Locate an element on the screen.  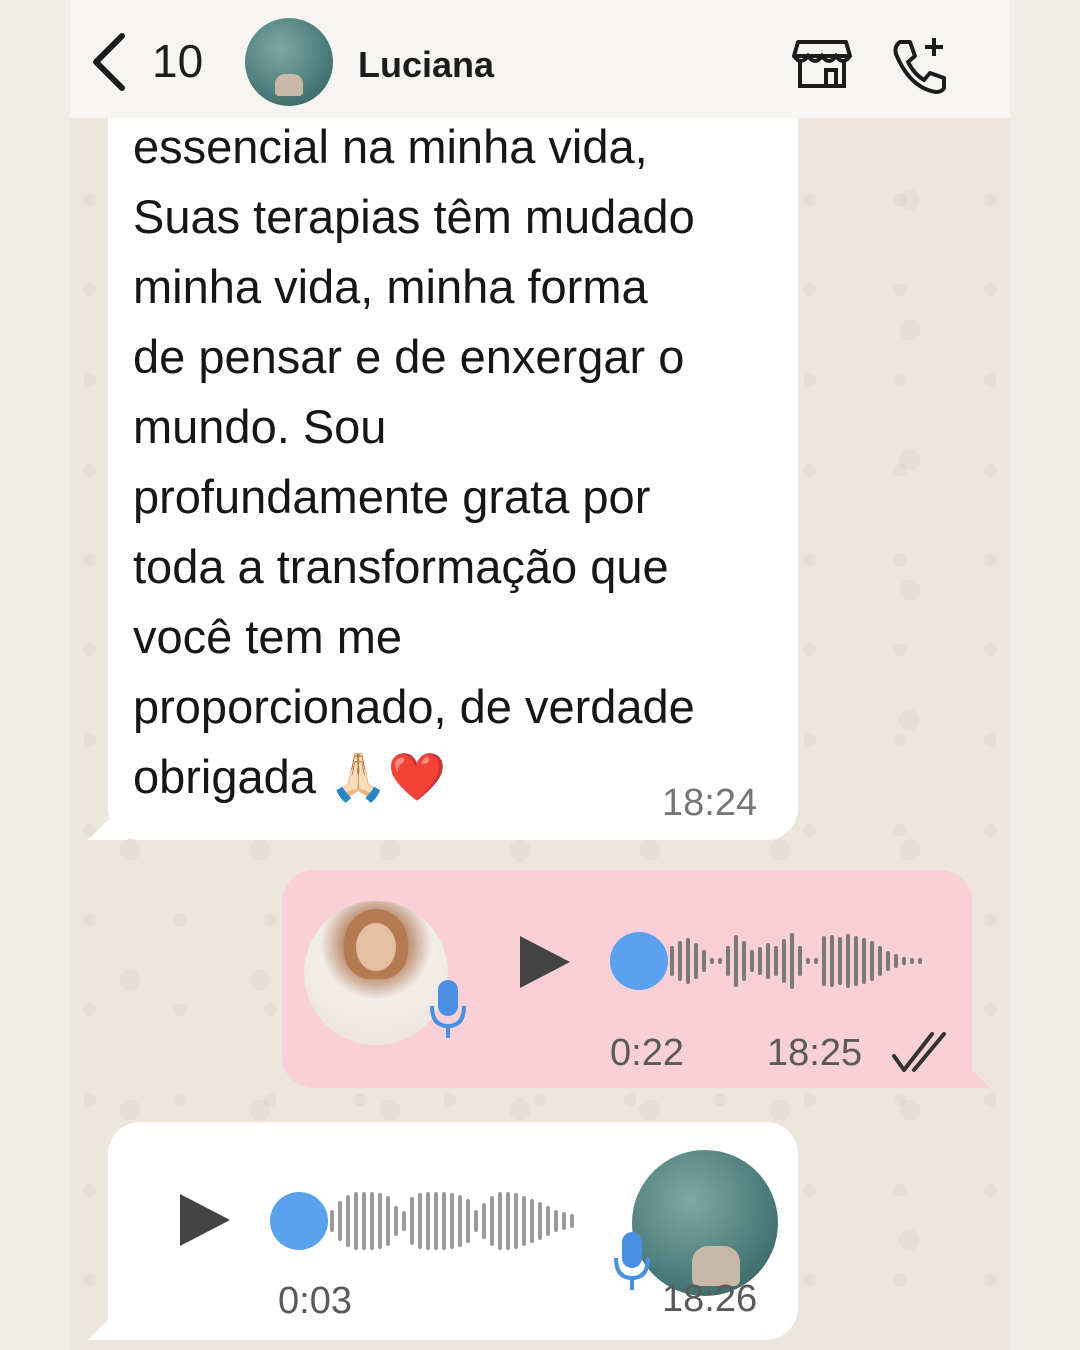
voice-duration: 0:22 is located at coordinates (647, 1053).